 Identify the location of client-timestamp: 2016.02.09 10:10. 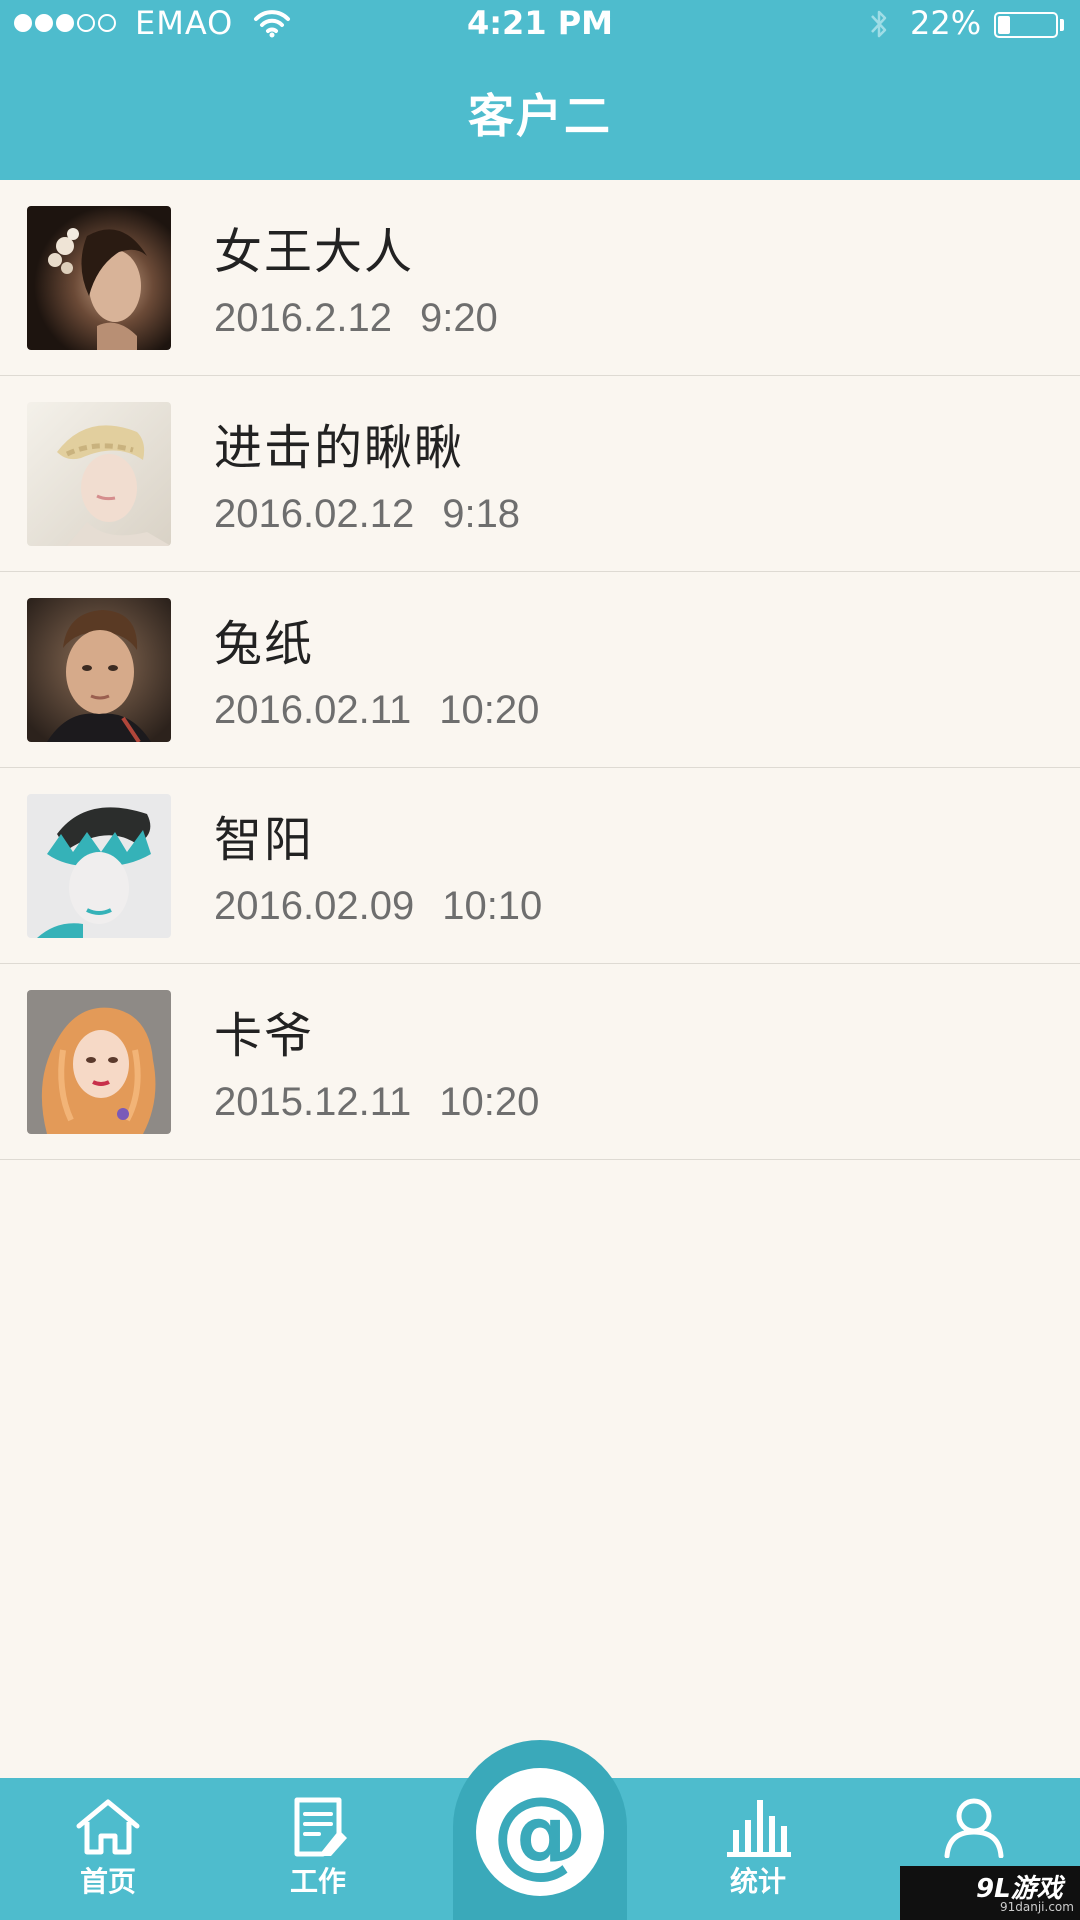
(378, 906).